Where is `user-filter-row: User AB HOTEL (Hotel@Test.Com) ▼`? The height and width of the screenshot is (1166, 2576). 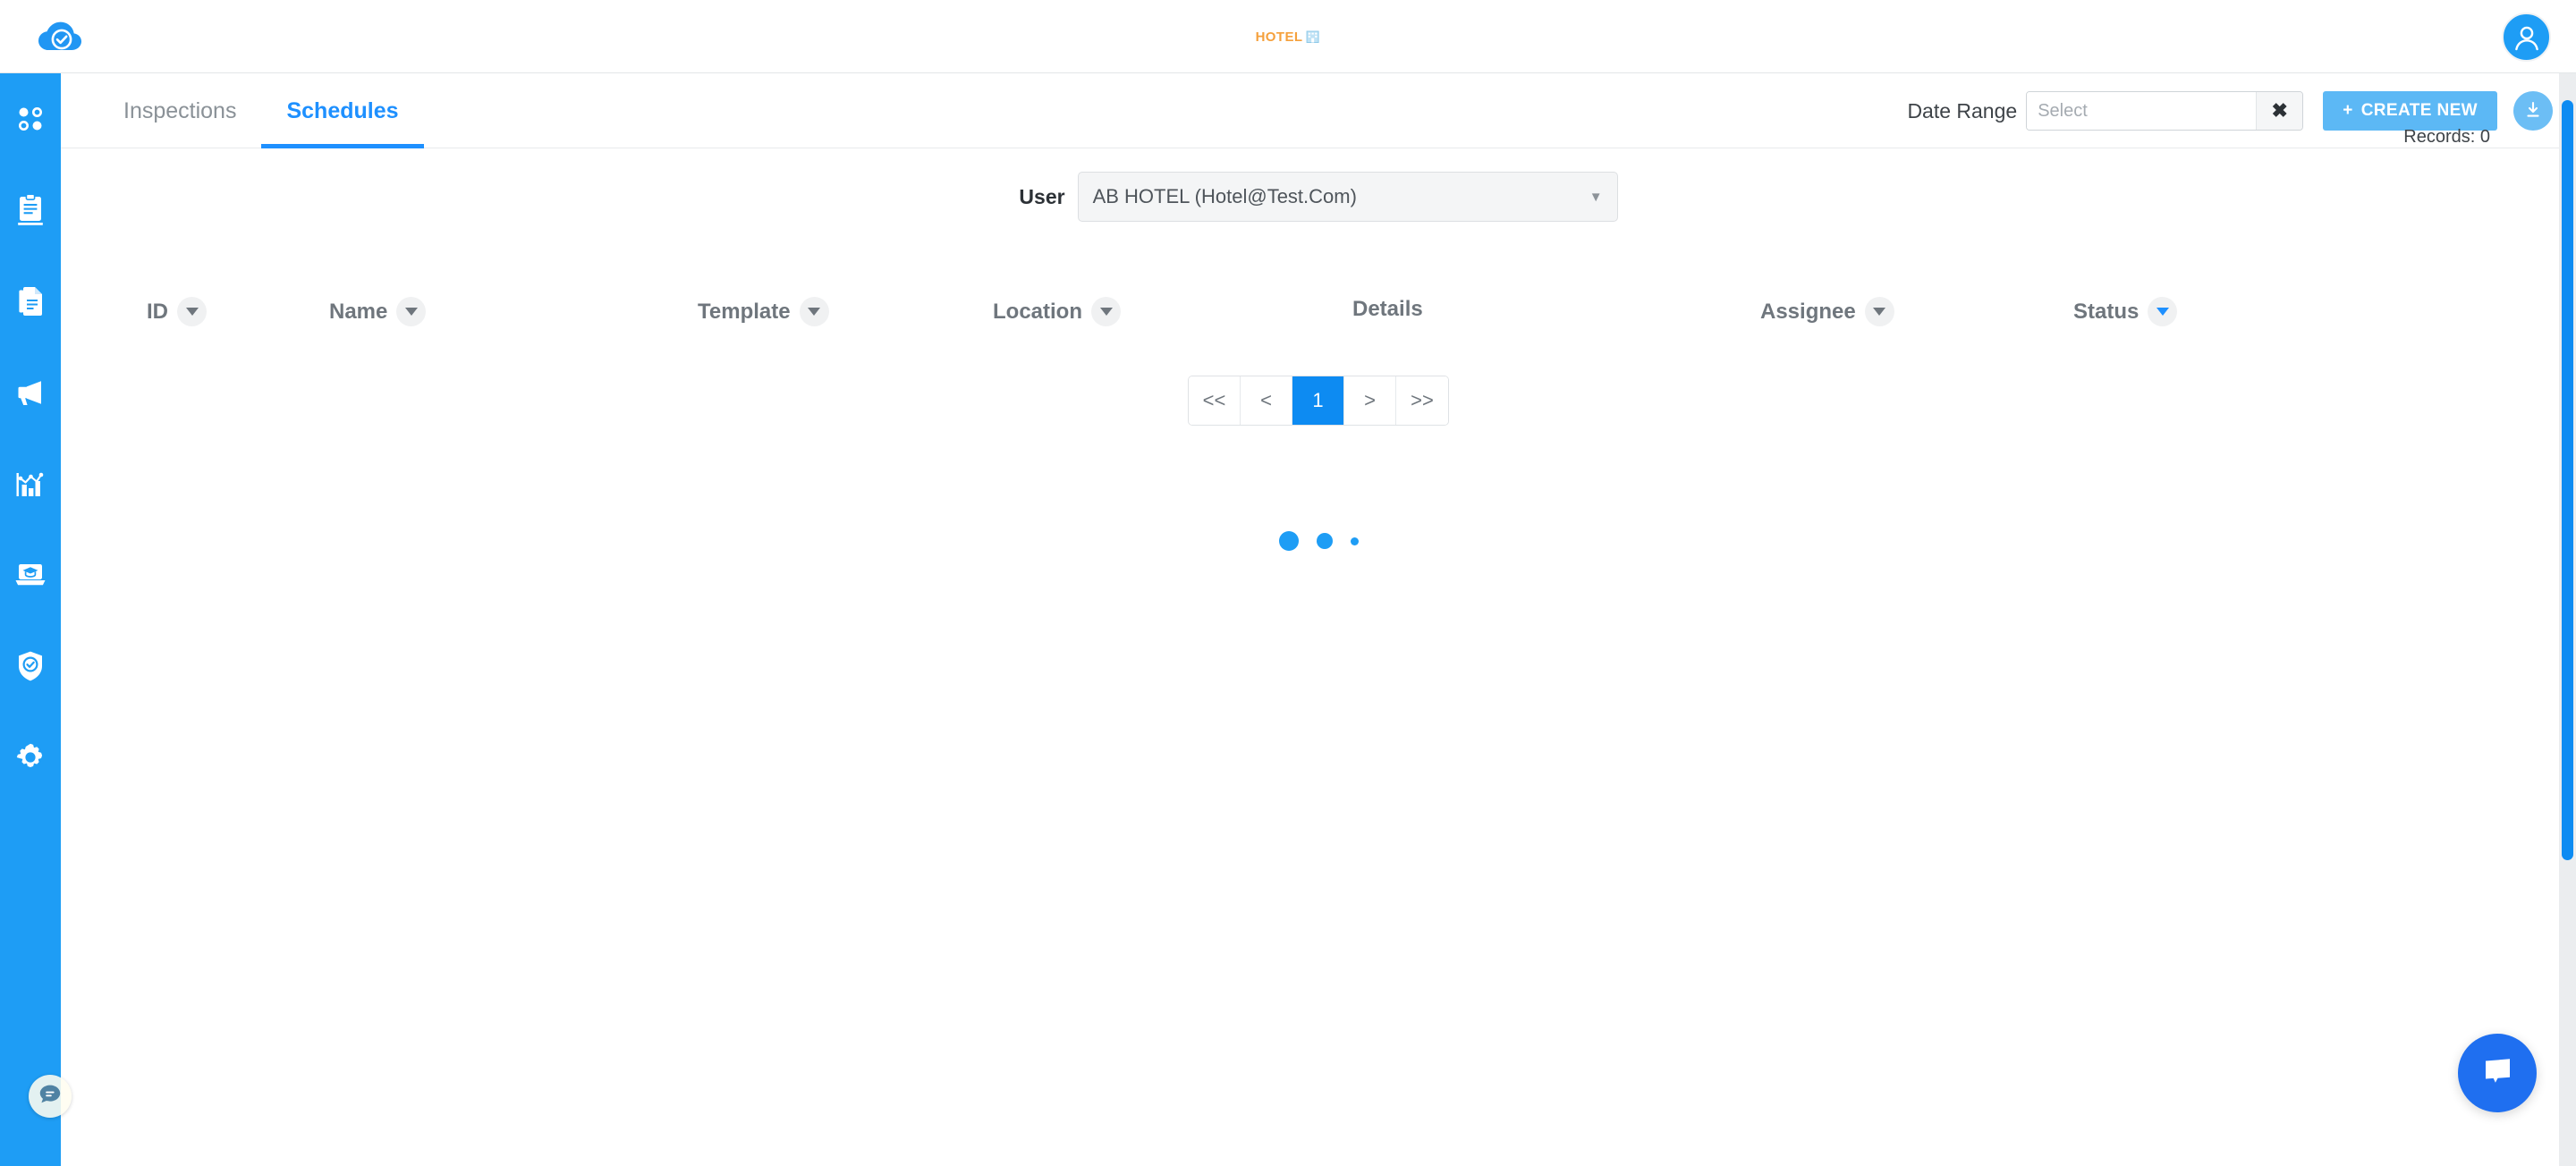
user-filter-row: User AB HOTEL (Hotel@Test.Com) ▼ is located at coordinates (1318, 197).